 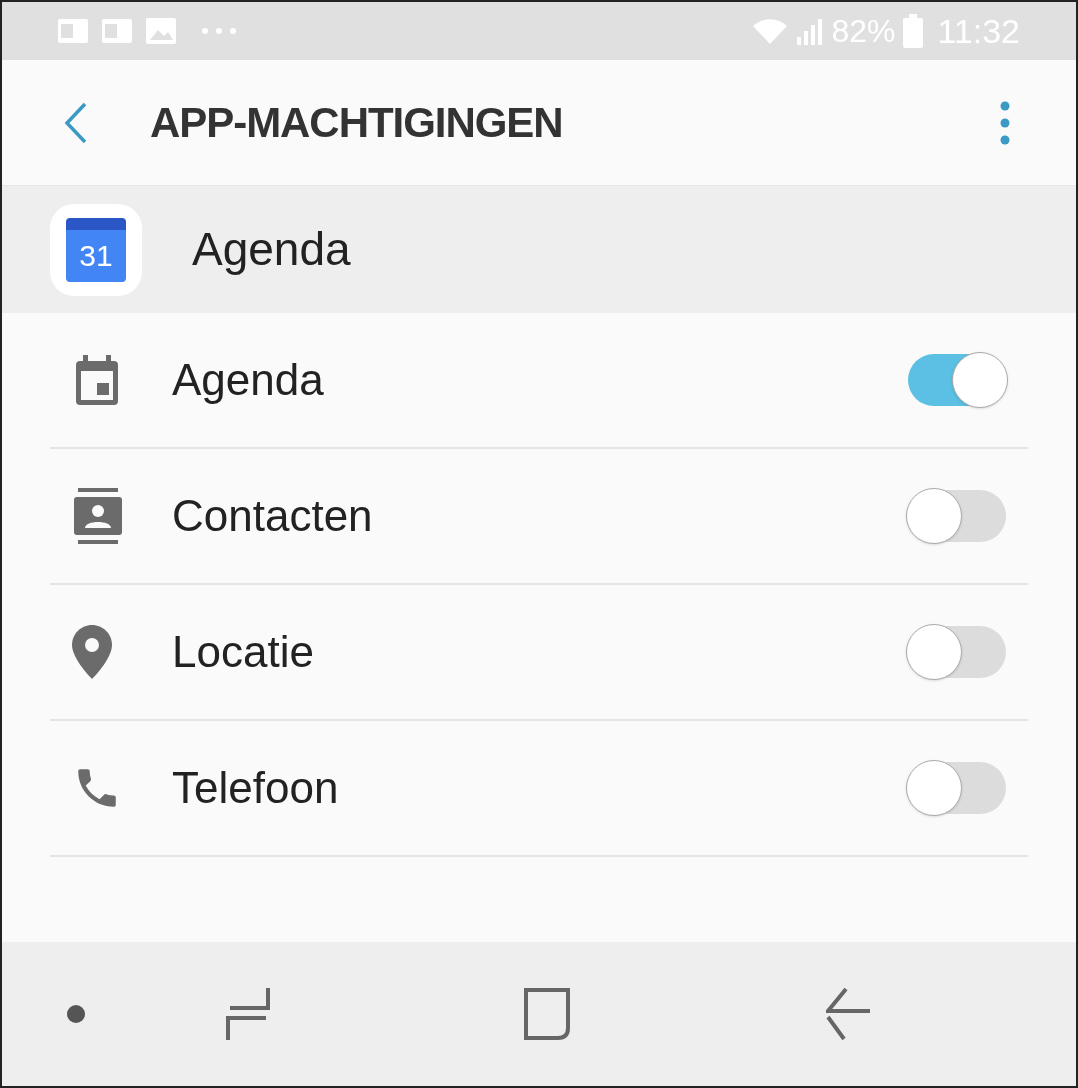 I want to click on page-title: APP-MACHTIGINGEN, so click(x=356, y=123).